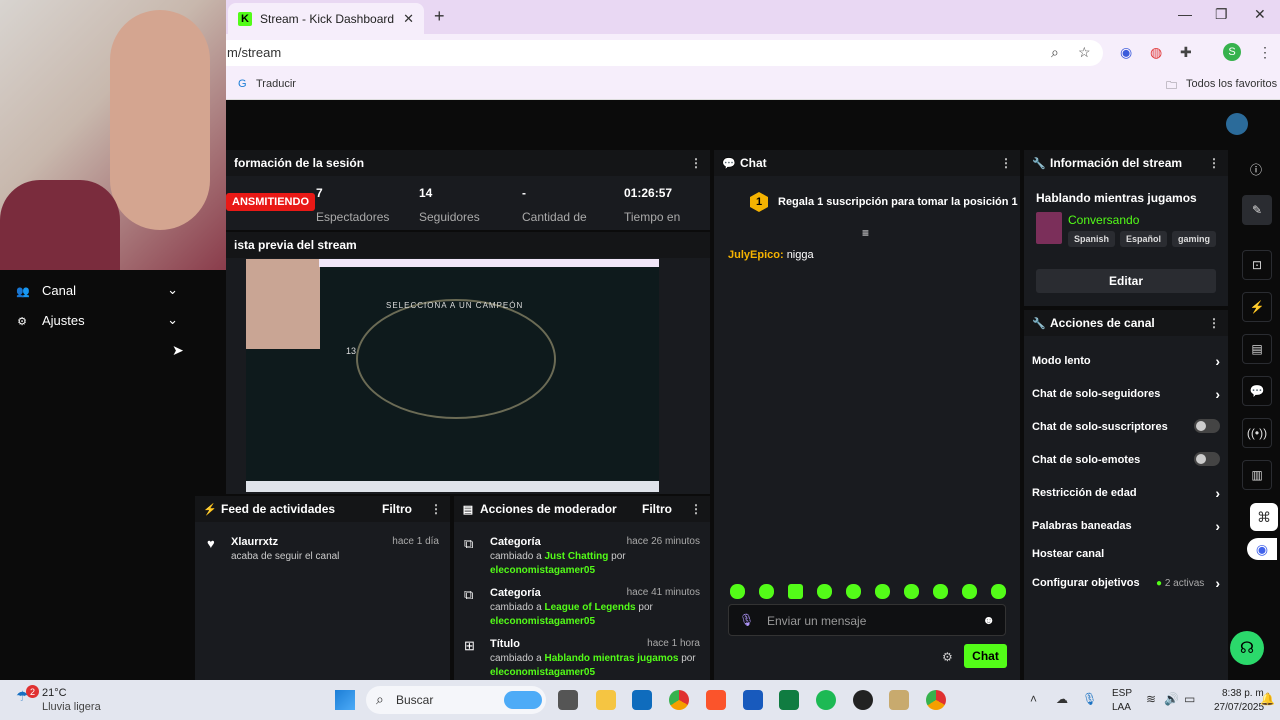 Image resolution: width=1280 pixels, height=720 pixels. What do you see at coordinates (439, 16) in the screenshot?
I see `new-tab-button: +` at bounding box center [439, 16].